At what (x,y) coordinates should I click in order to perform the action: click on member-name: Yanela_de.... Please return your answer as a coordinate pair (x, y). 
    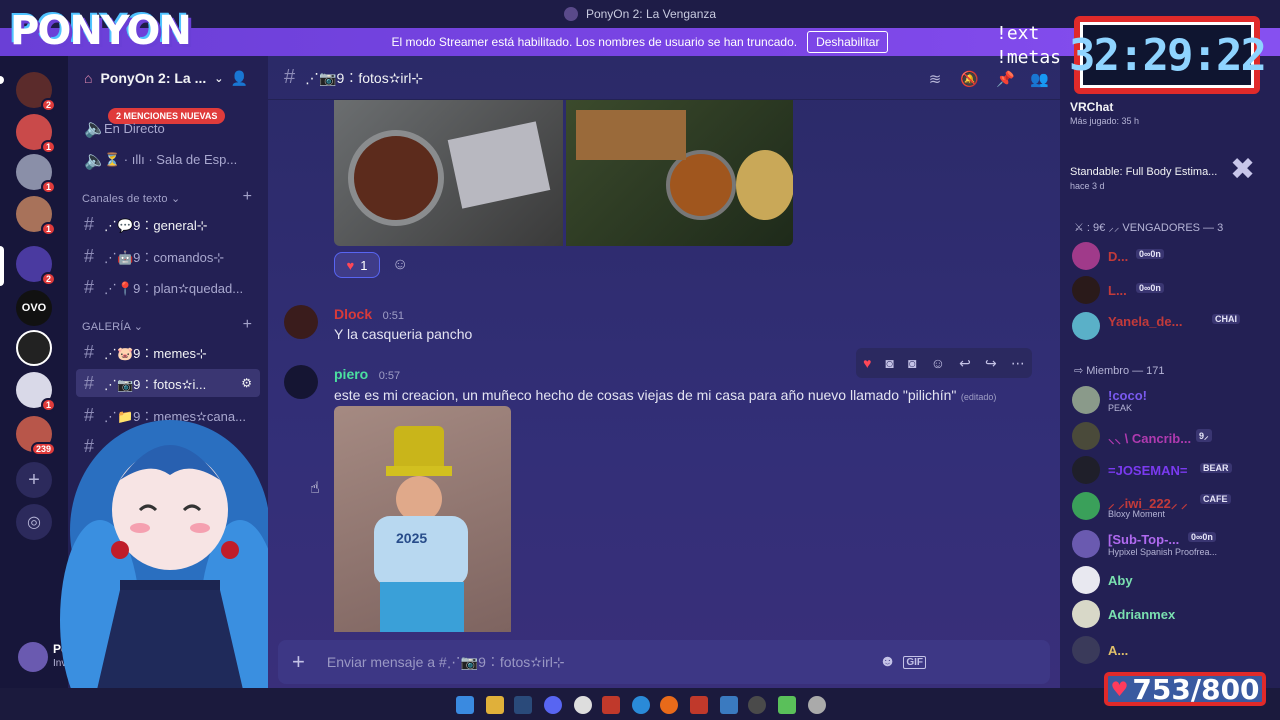
    Looking at the image, I should click on (1145, 321).